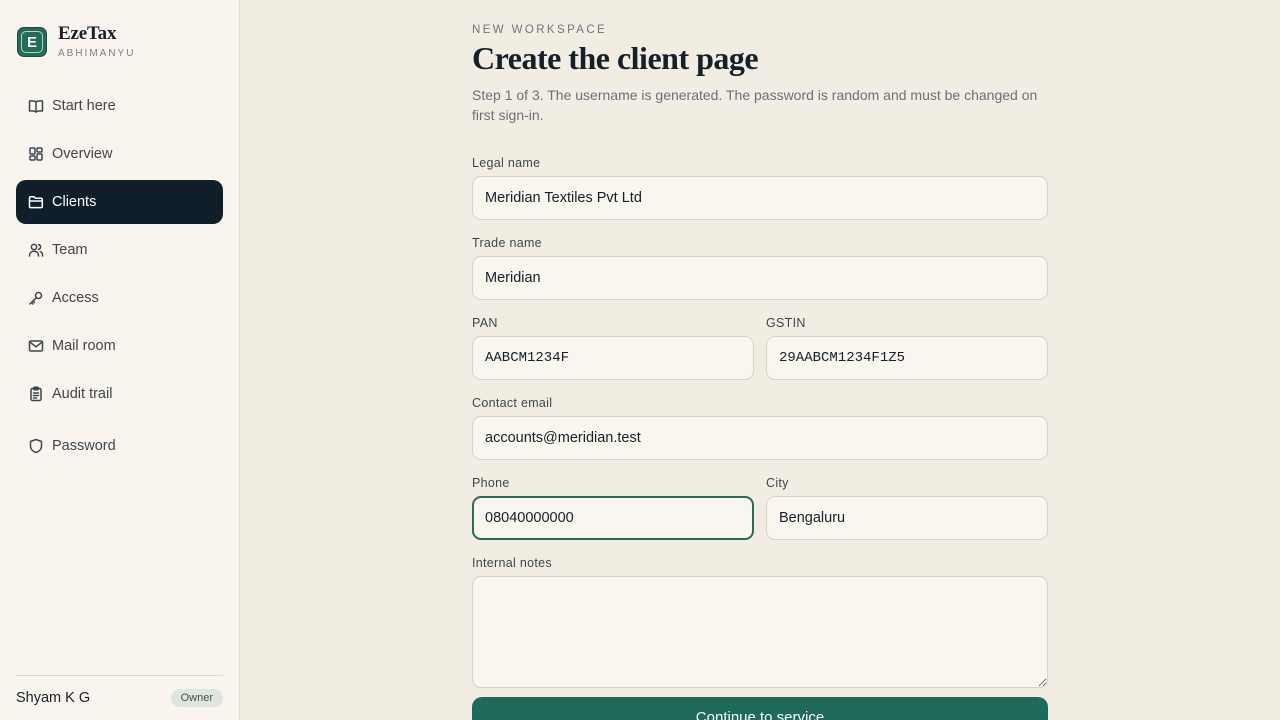  What do you see at coordinates (53, 698) in the screenshot?
I see `user-name: Shyam K G` at bounding box center [53, 698].